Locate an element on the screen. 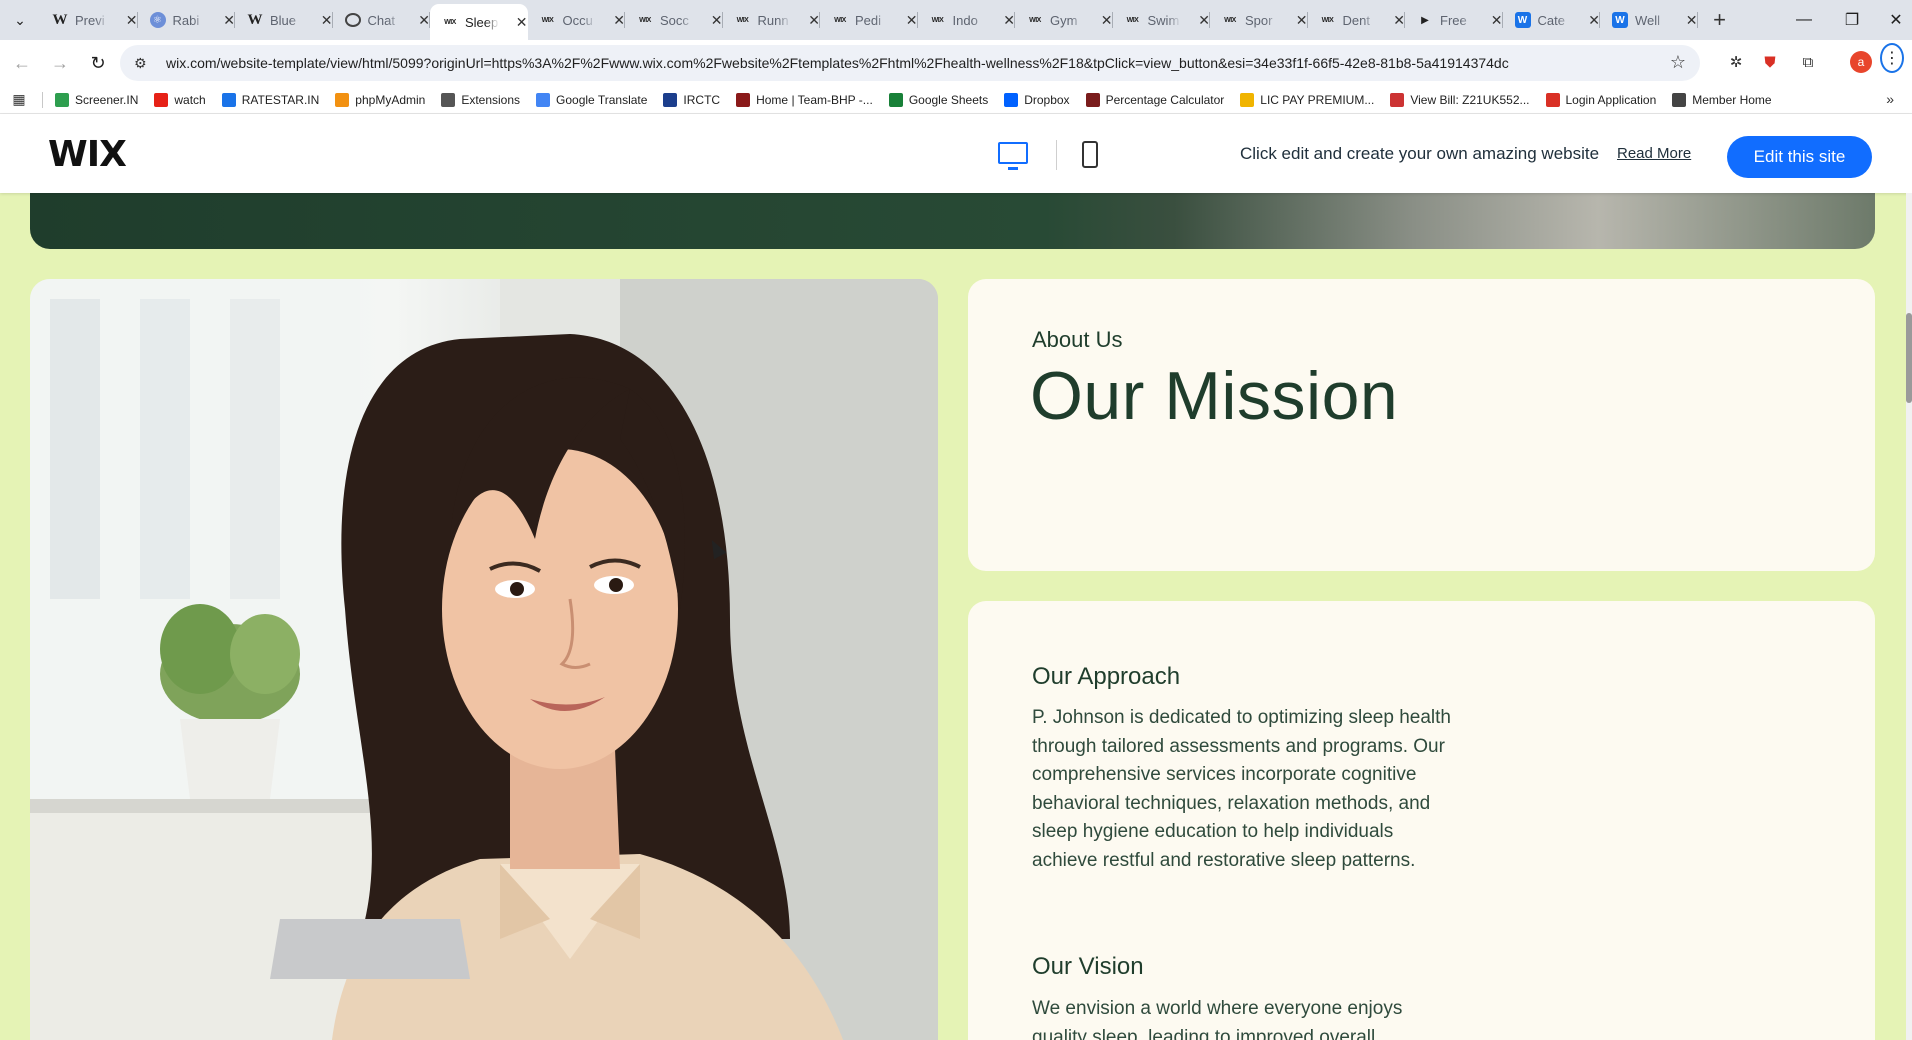 The image size is (1912, 1040). browser-tab: WIX Socc ✕ is located at coordinates (674, 20).